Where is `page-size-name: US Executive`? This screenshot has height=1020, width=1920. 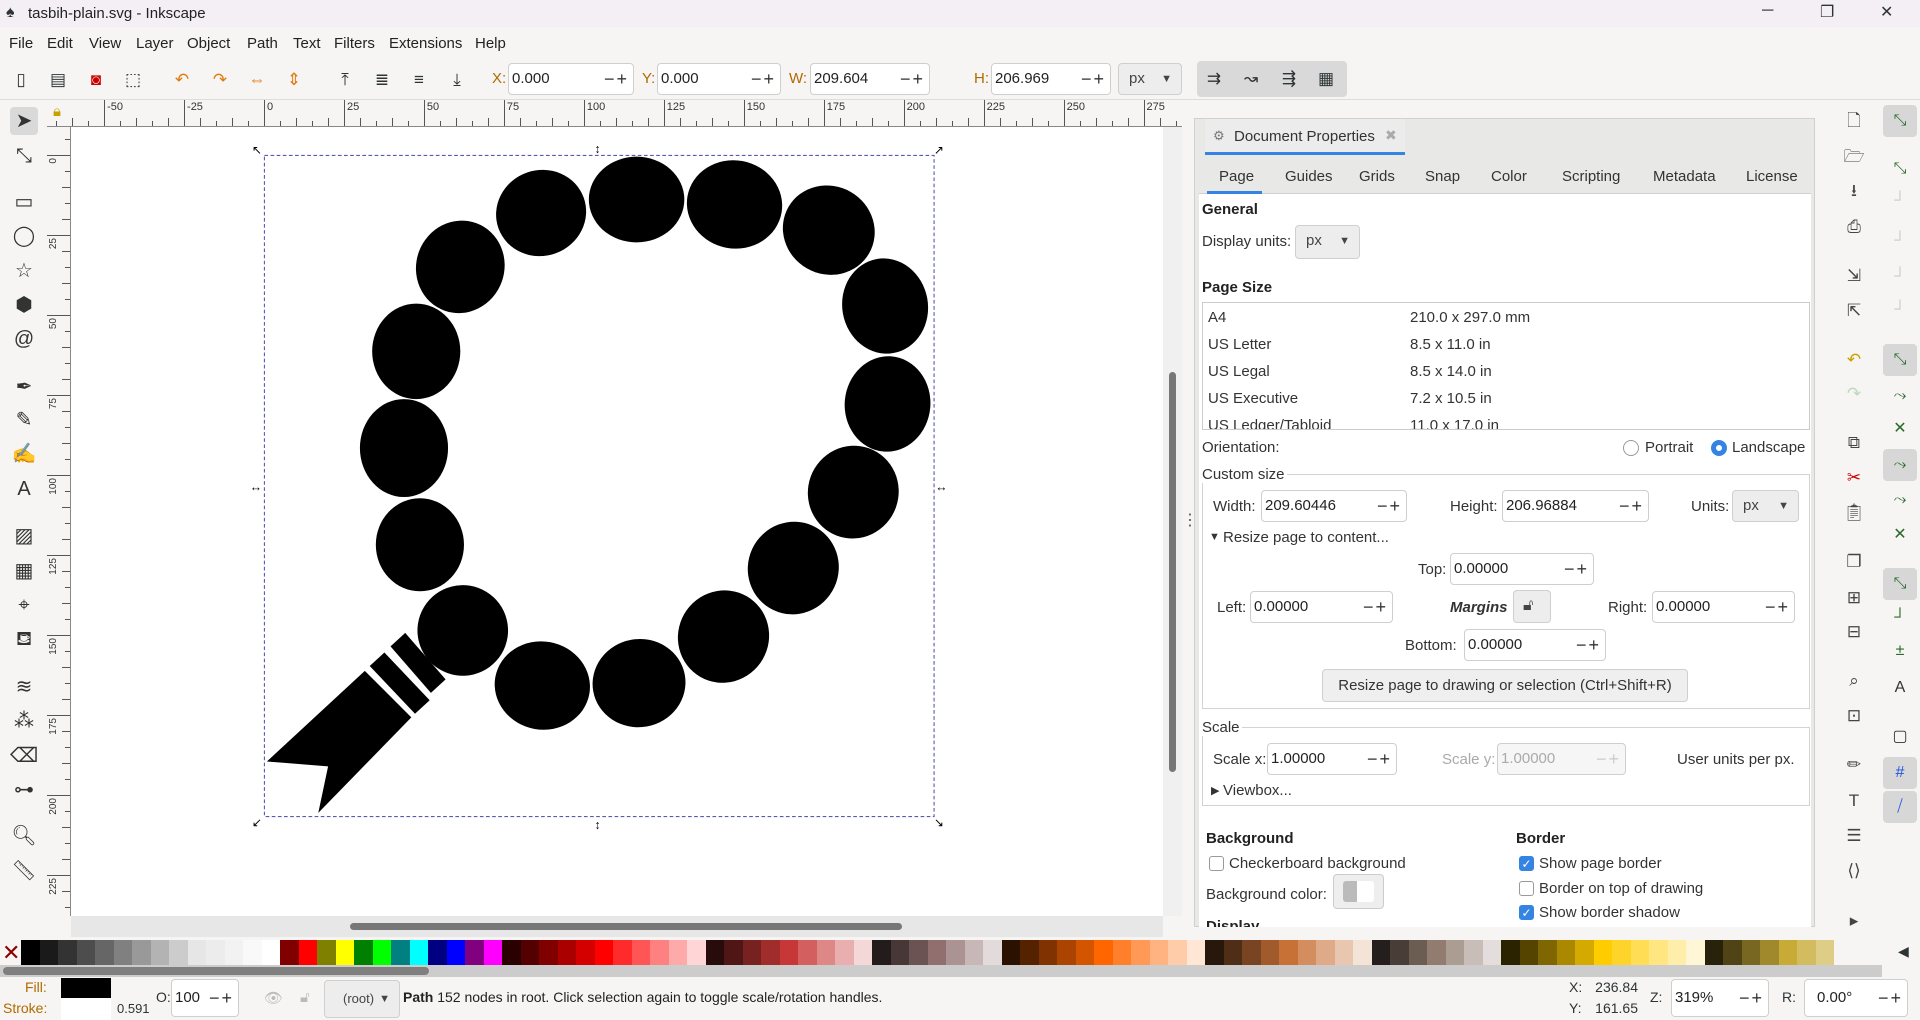
page-size-name: US Executive is located at coordinates (1253, 398).